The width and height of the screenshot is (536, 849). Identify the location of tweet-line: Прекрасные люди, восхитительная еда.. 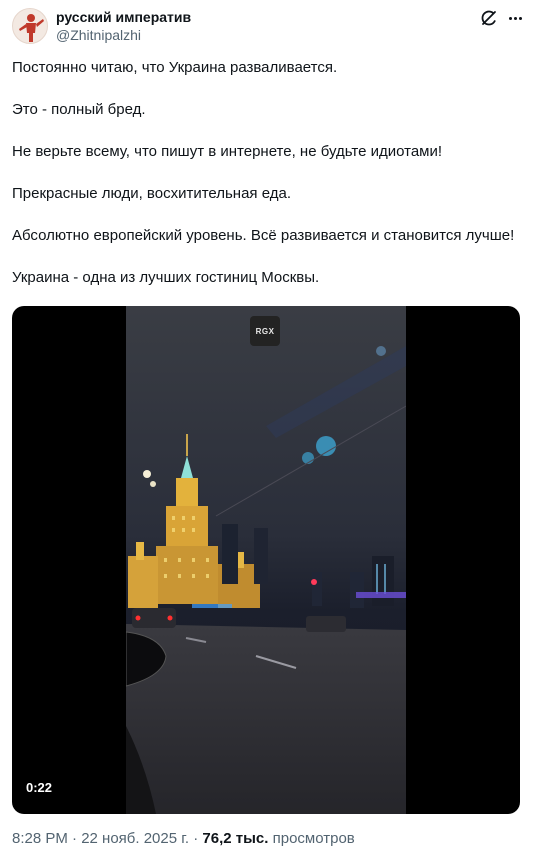
(152, 193).